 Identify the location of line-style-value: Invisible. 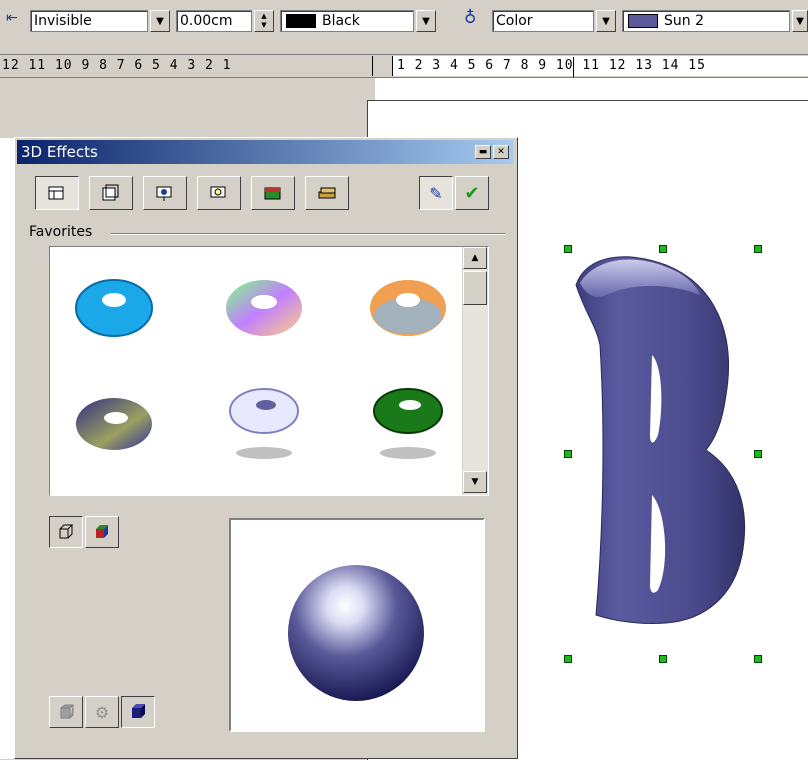
(63, 21).